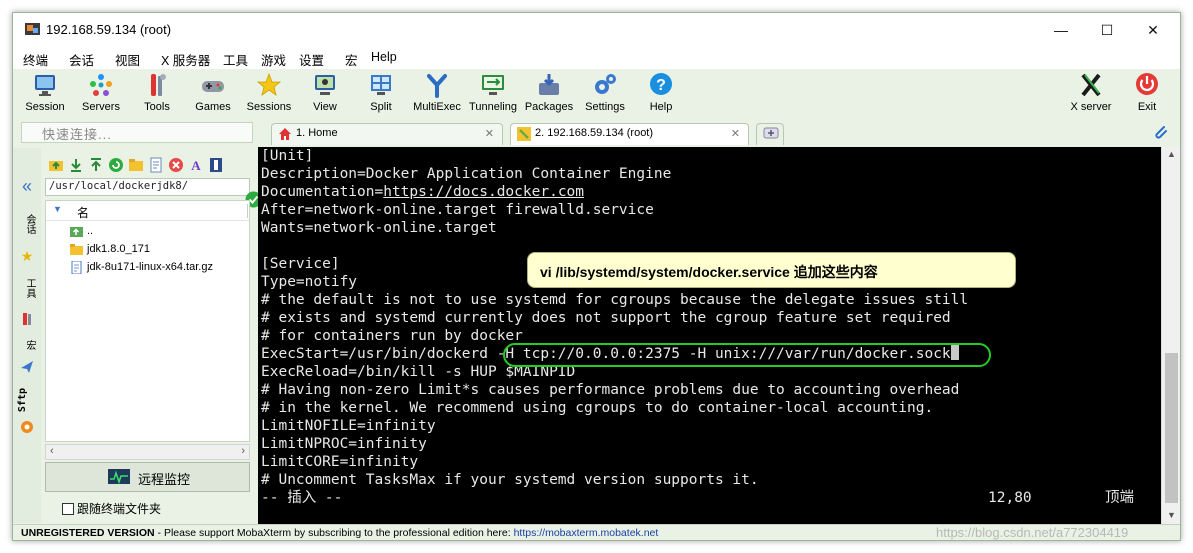 Image resolution: width=1193 pixels, height=553 pixels. What do you see at coordinates (387, 134) in the screenshot?
I see `tab-home: 1. Home ✕` at bounding box center [387, 134].